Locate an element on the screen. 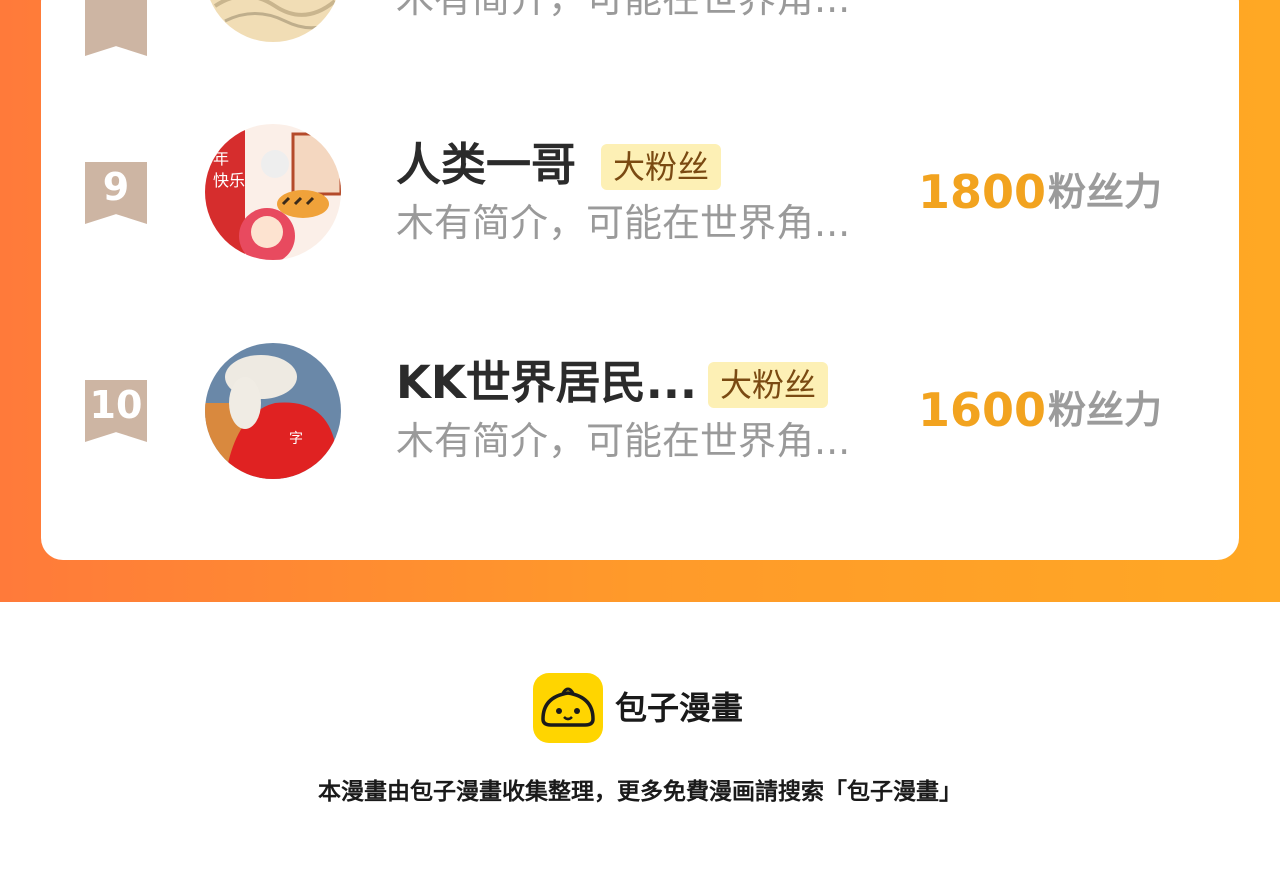 This screenshot has height=884, width=1280. footer-note: 本漫畫由包子漫畫收集整理，更多免費漫画請搜索「包子漫畫」 is located at coordinates (640, 792).